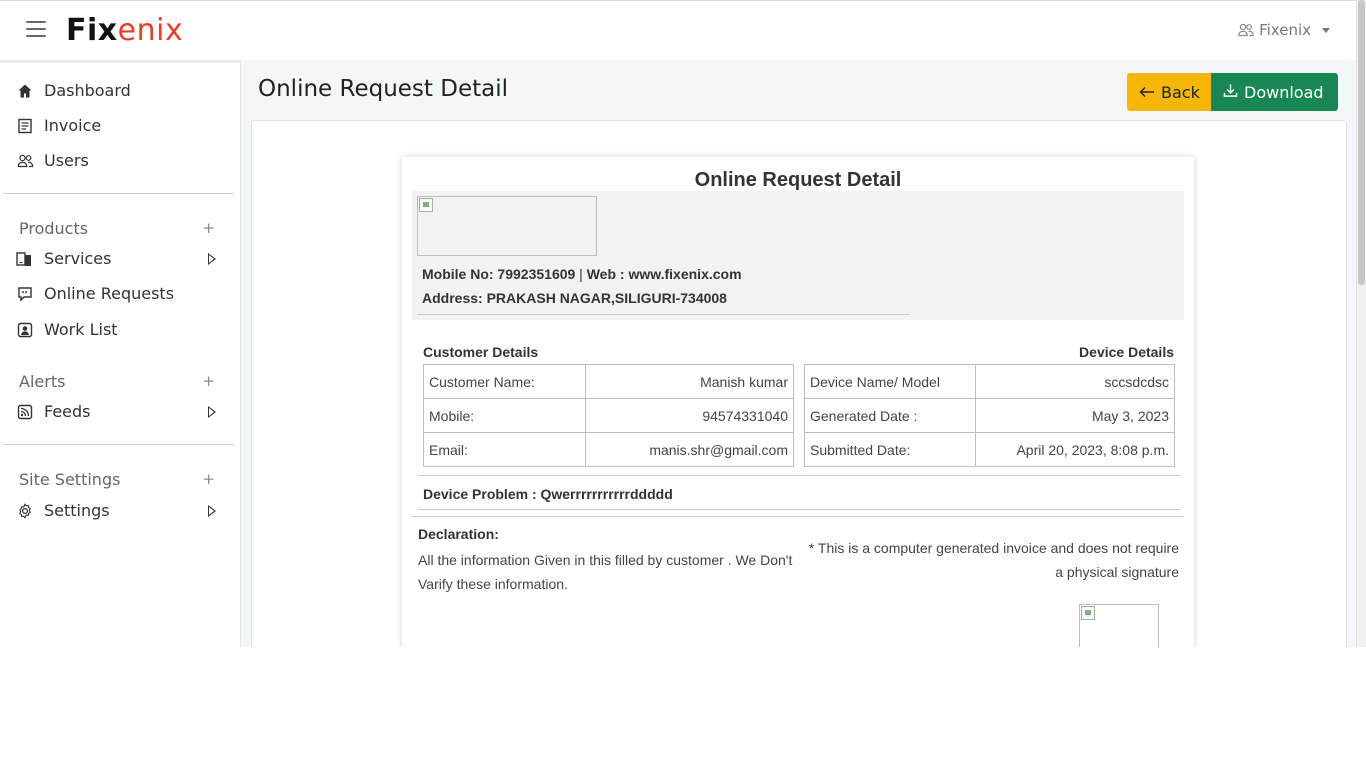 The height and width of the screenshot is (768, 1366). I want to click on website: Web : www.fixenix.com, so click(664, 274).